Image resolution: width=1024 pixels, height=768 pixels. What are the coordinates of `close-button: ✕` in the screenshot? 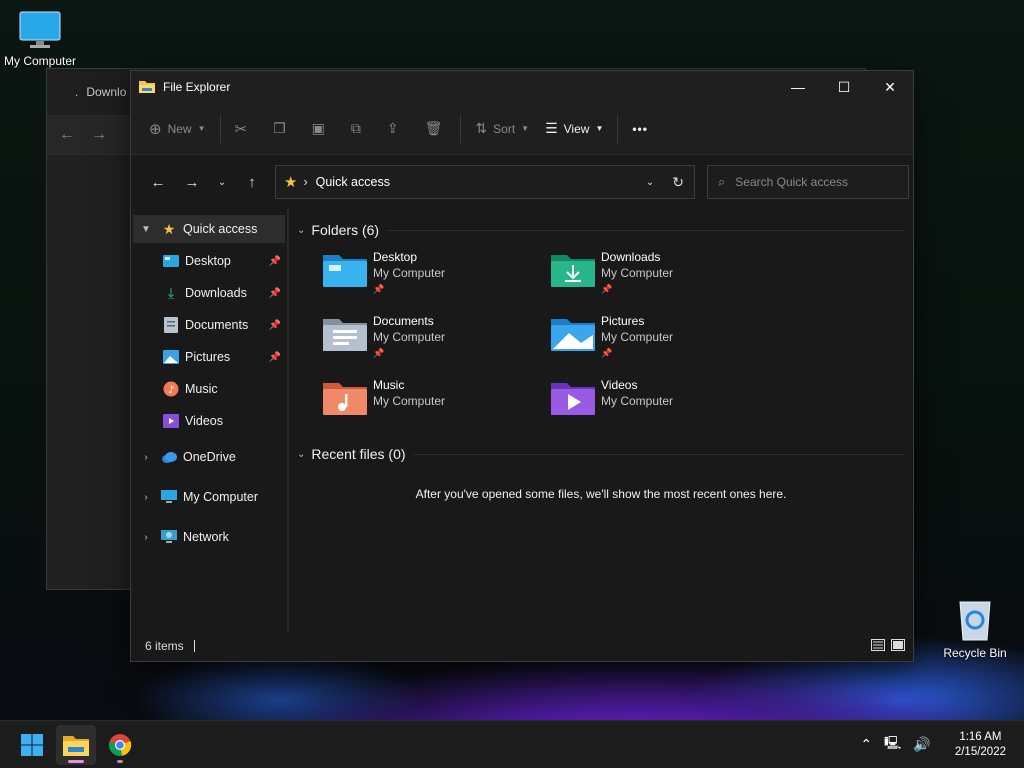 It's located at (890, 87).